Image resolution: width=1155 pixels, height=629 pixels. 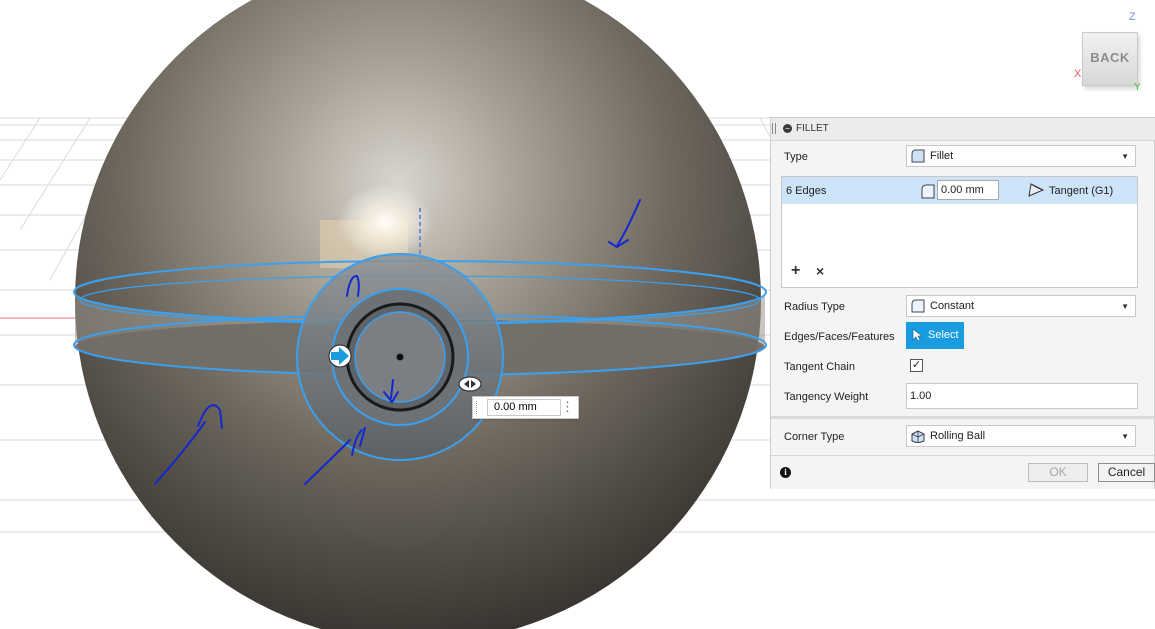 I want to click on edge-set-row: 6 Edges 0.00 mm Tangent (G1), so click(x=959, y=190).